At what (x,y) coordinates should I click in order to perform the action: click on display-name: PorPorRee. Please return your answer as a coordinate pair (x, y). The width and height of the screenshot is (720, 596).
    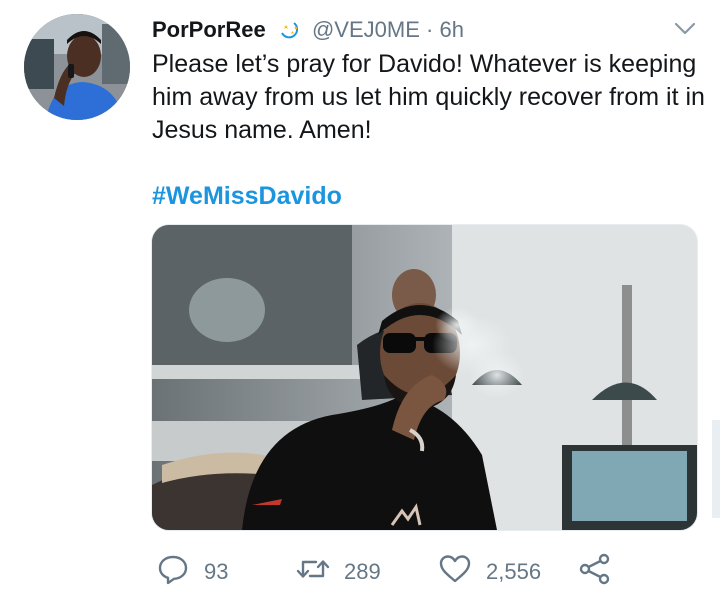
    Looking at the image, I should click on (209, 29).